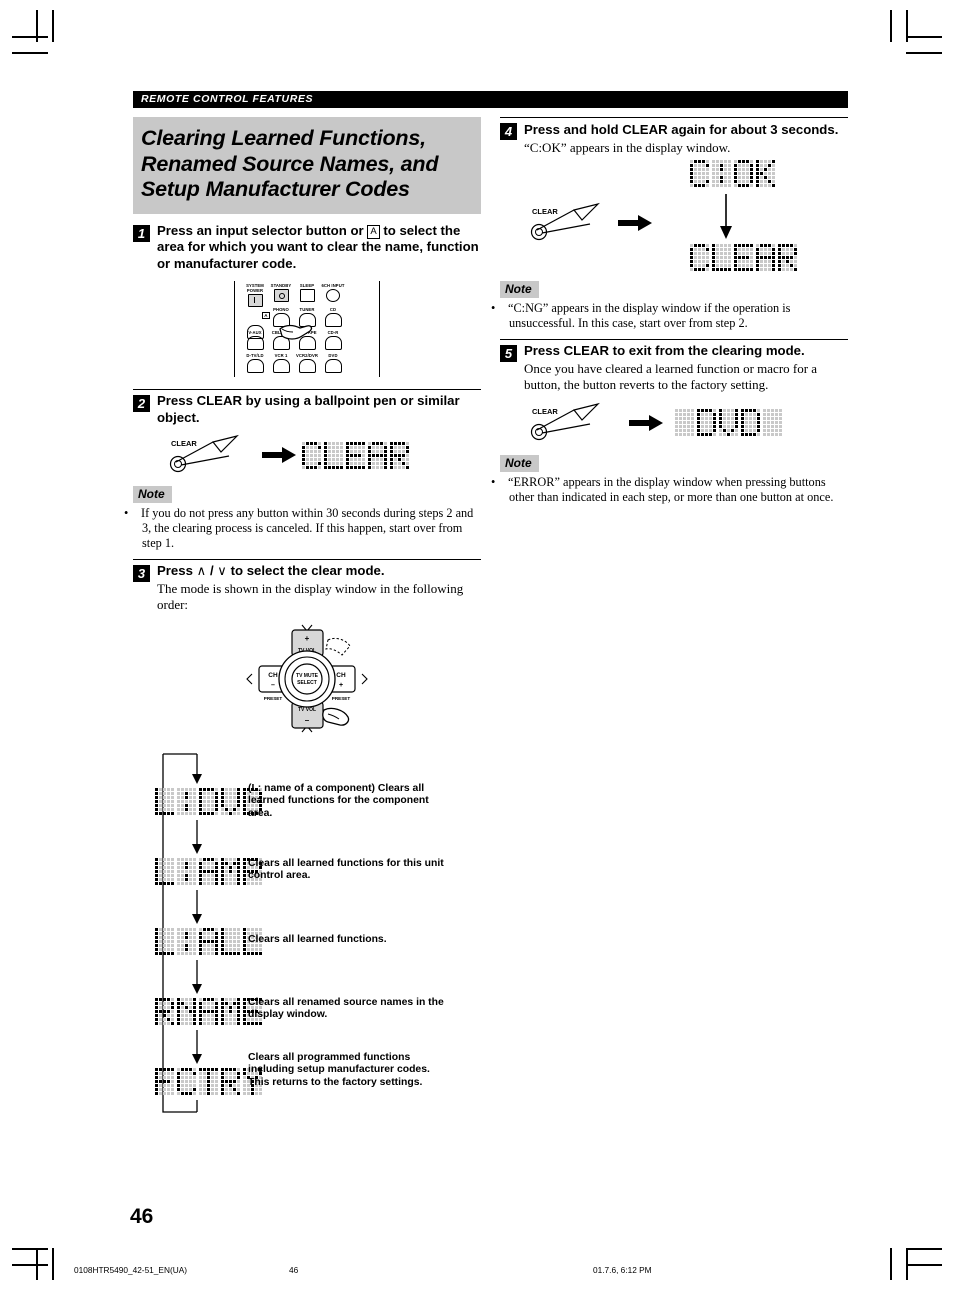 The height and width of the screenshot is (1306, 954). What do you see at coordinates (255, 343) in the screenshot?
I see `v-aux-cap-icon` at bounding box center [255, 343].